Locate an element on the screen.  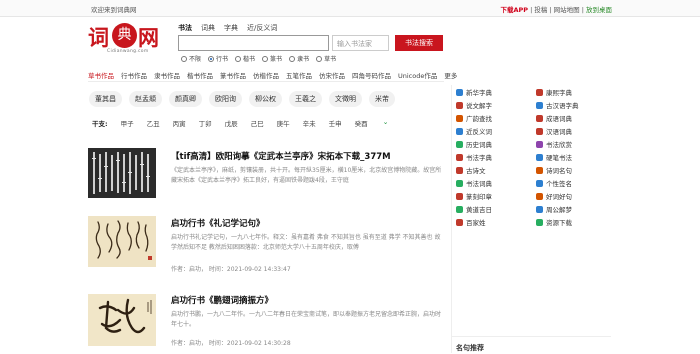
sidebar-tool-link: 硬笔书法 is located at coordinates (574, 157).